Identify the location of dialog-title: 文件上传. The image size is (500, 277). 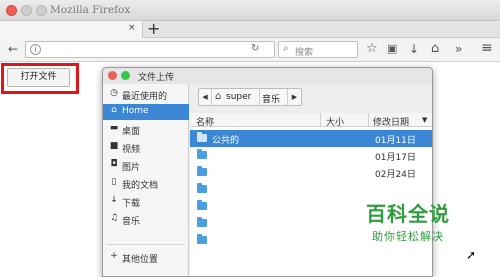
(156, 78).